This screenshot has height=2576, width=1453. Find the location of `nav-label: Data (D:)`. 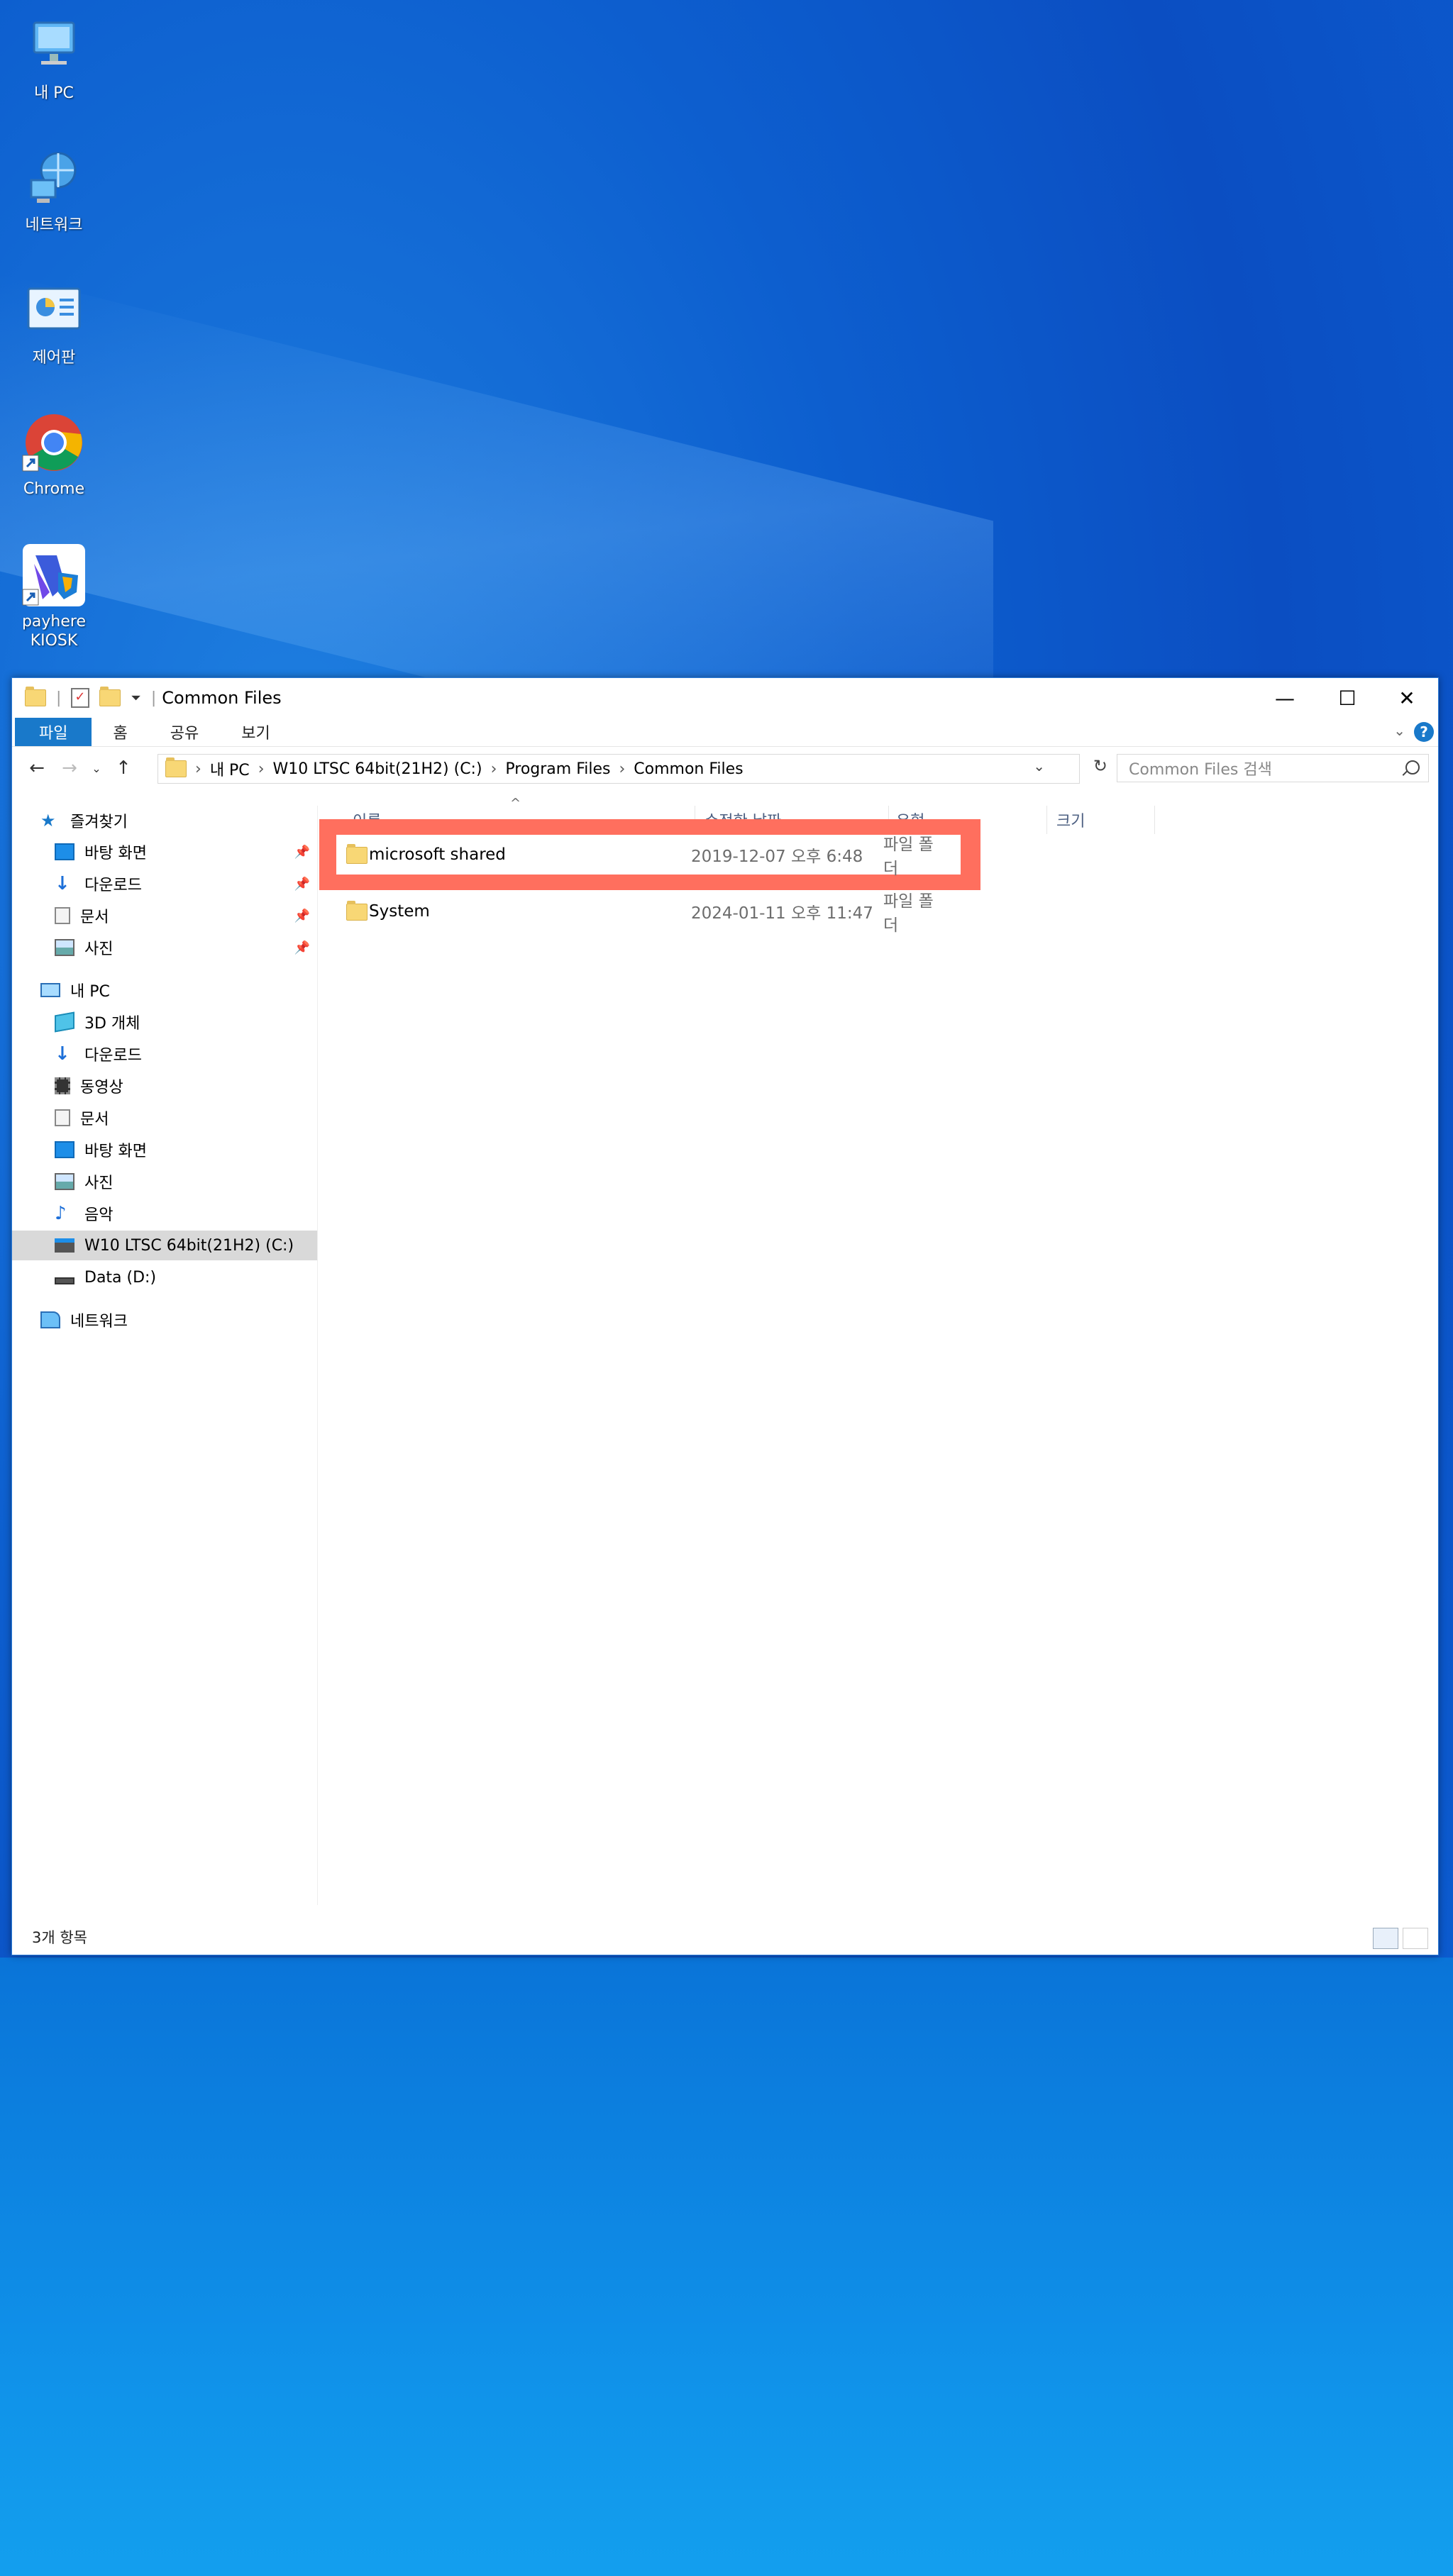

nav-label: Data (D:) is located at coordinates (120, 1277).